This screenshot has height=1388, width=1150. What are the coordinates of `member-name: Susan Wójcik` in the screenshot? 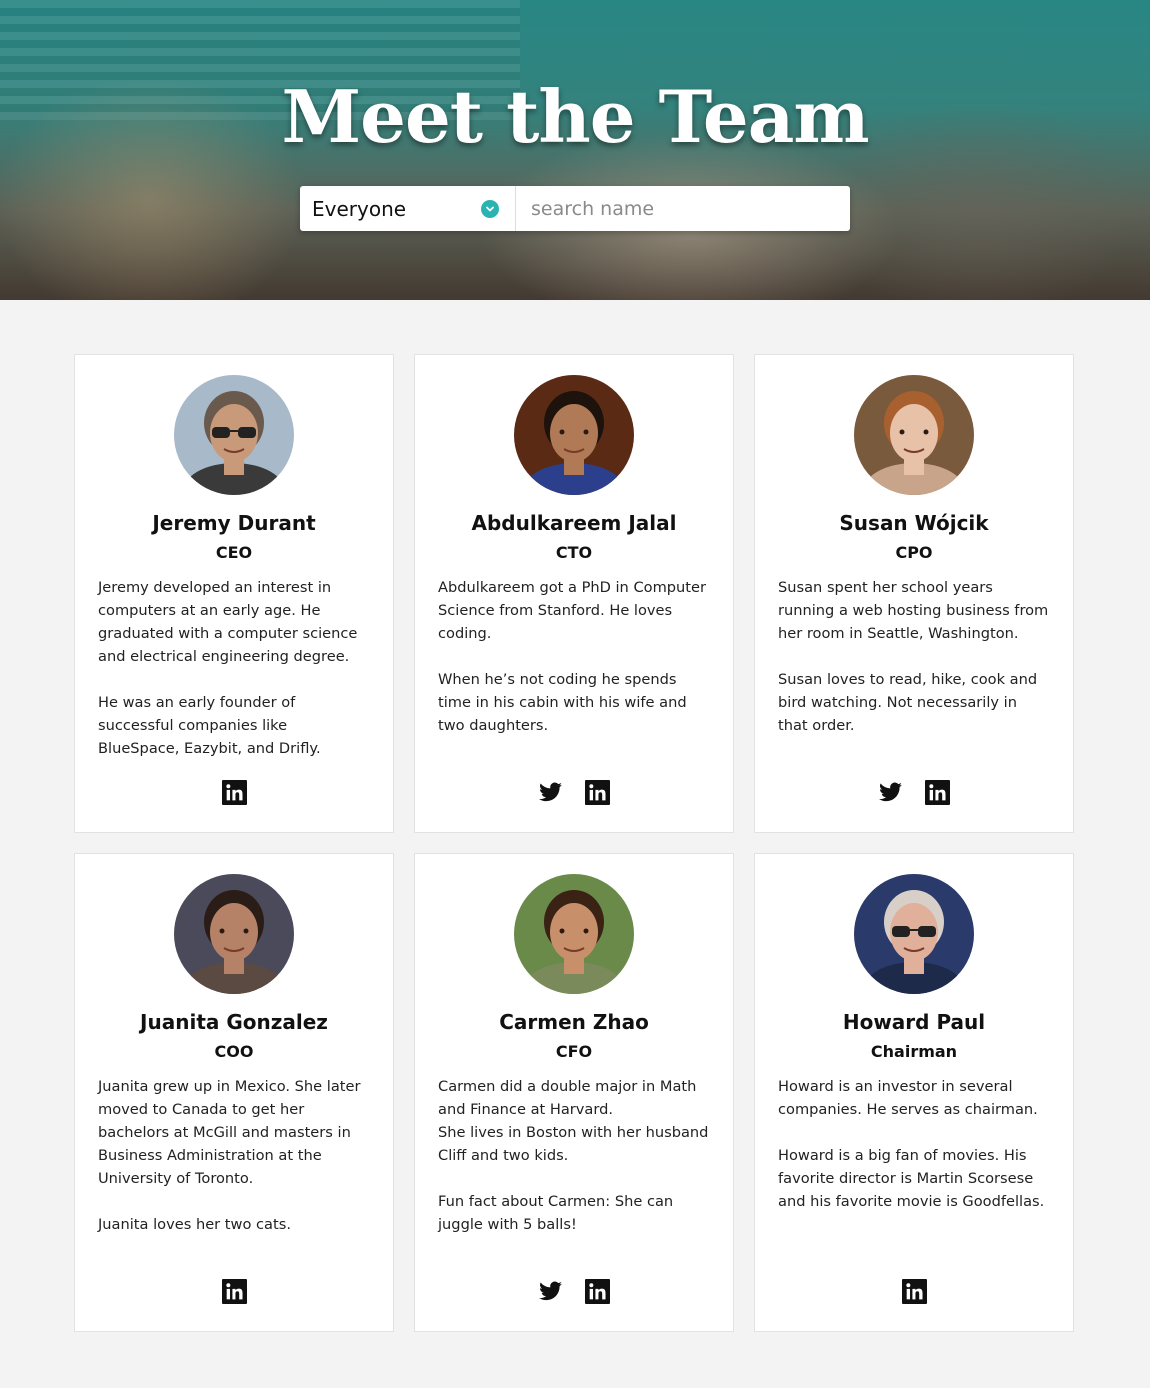 It's located at (914, 523).